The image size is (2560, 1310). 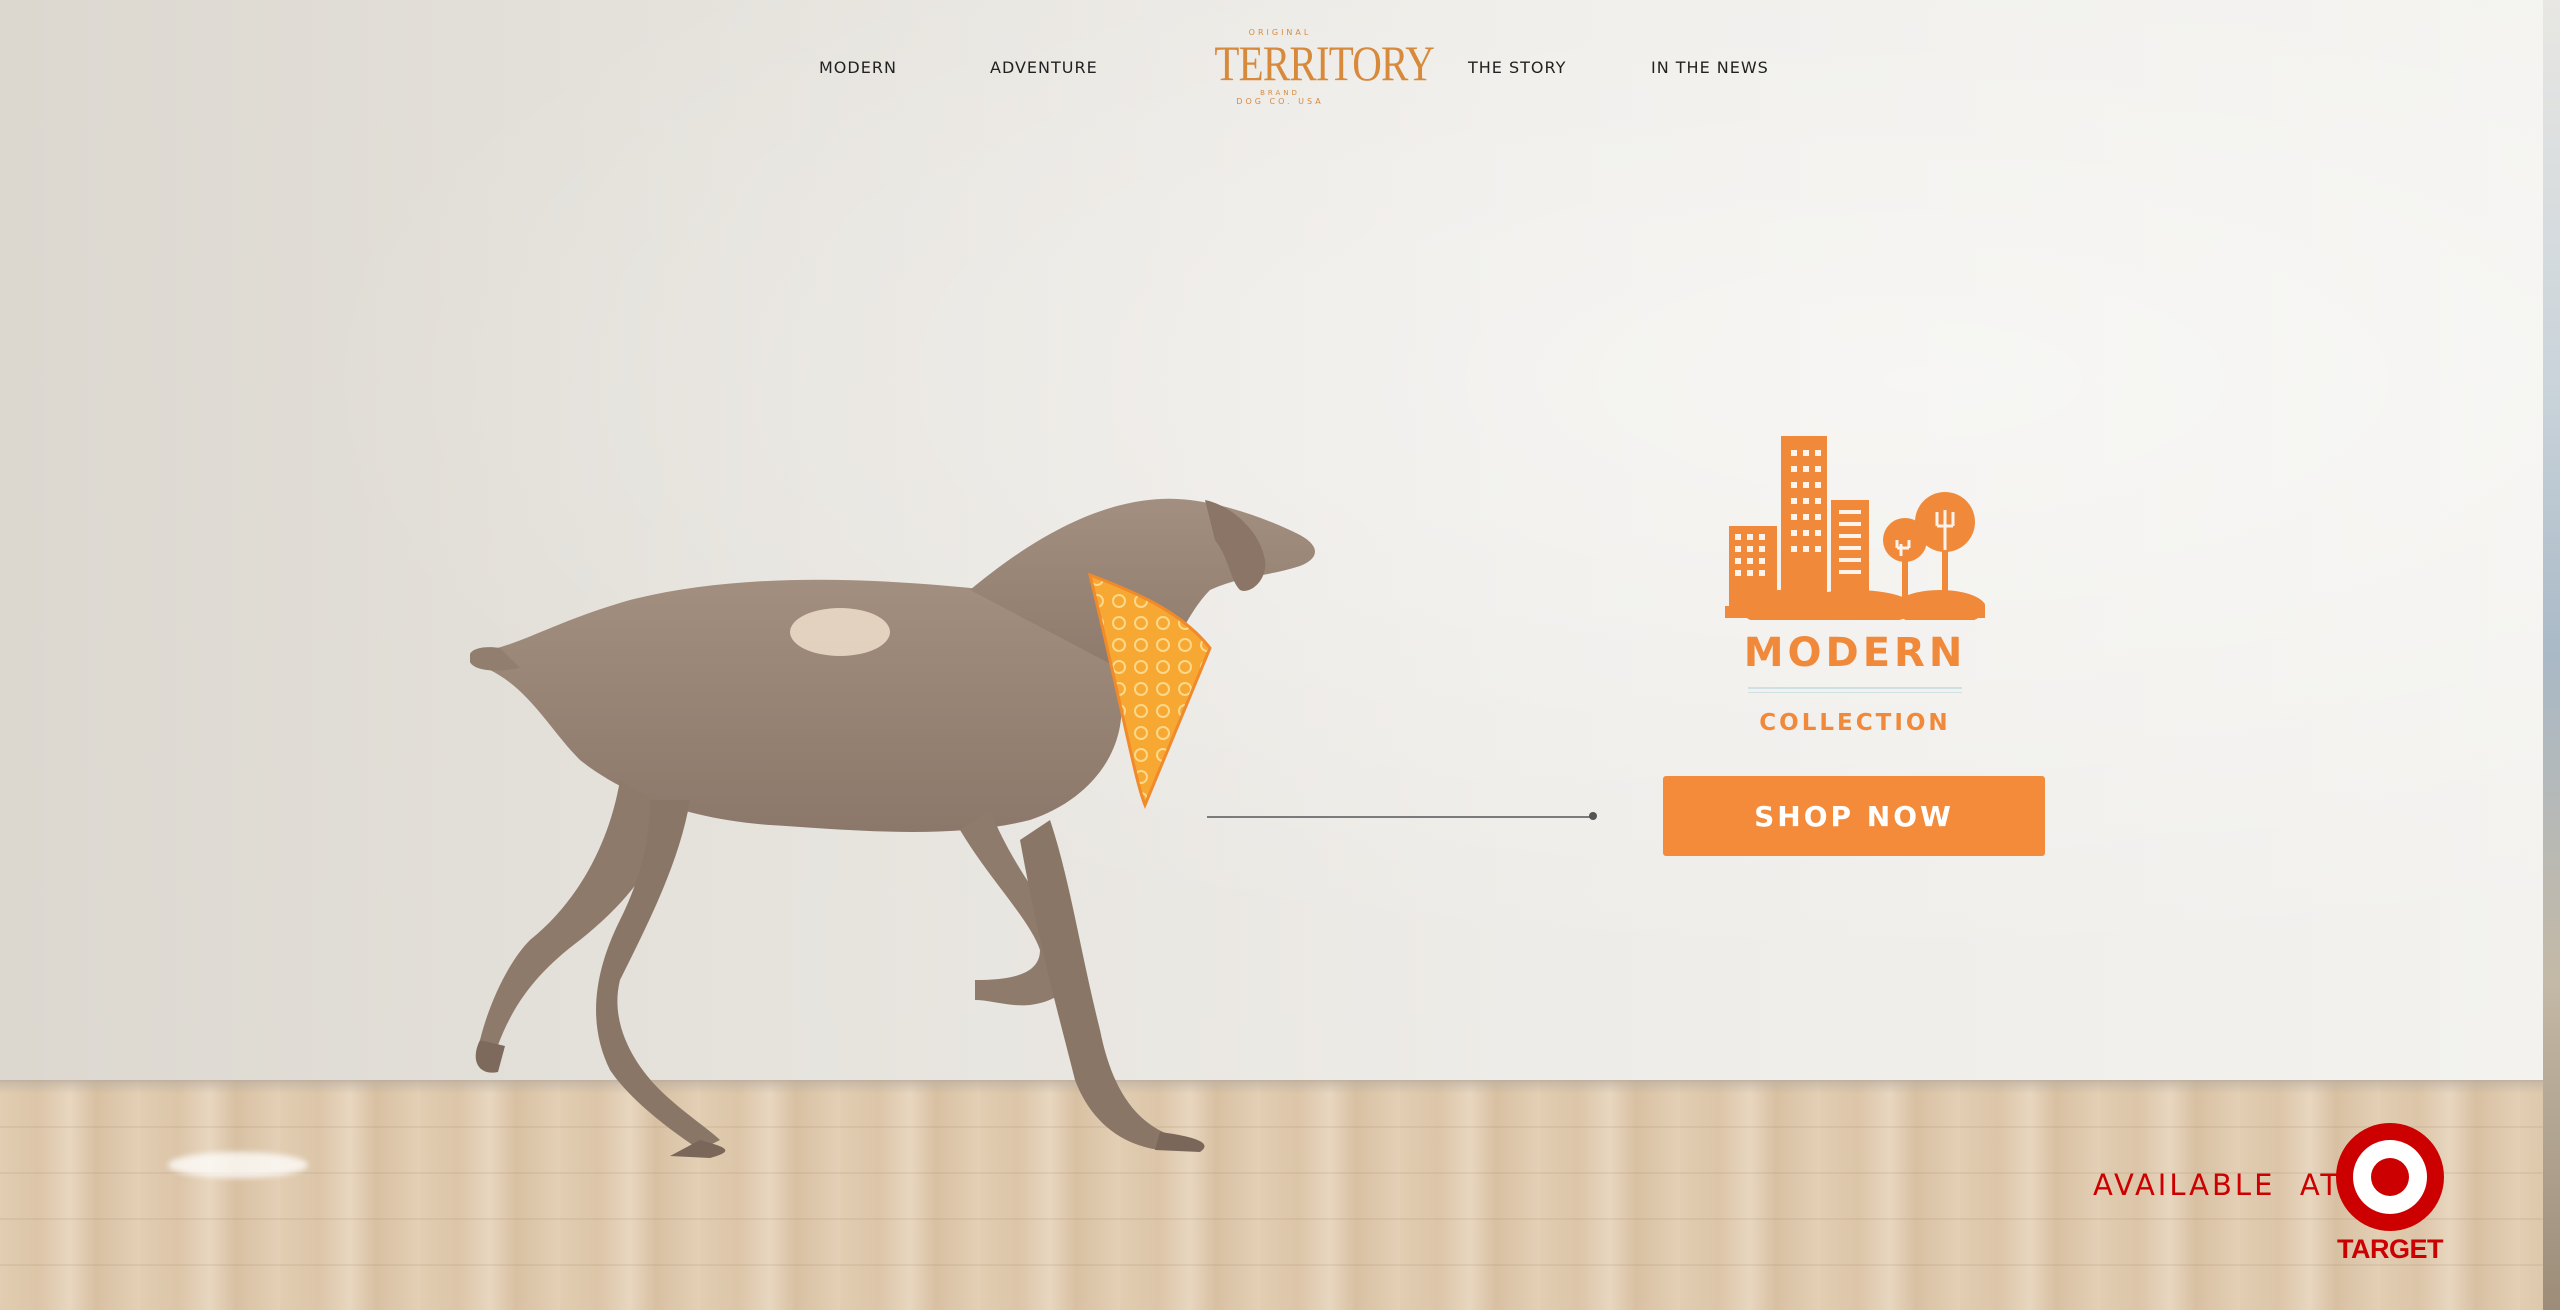 I want to click on connector-line, so click(x=1399, y=817).